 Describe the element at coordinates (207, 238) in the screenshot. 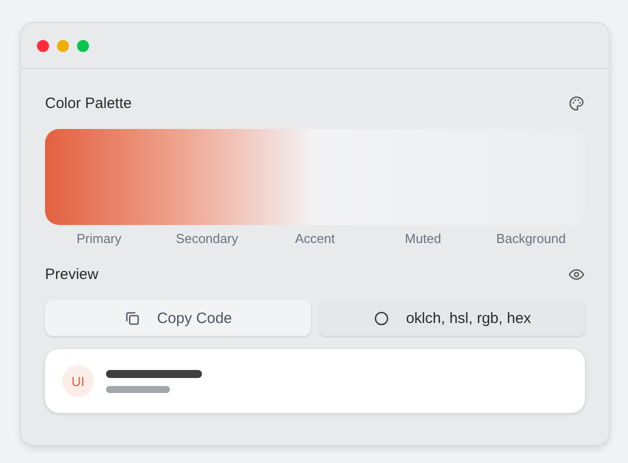

I see `swatch-label: Secondary` at that location.